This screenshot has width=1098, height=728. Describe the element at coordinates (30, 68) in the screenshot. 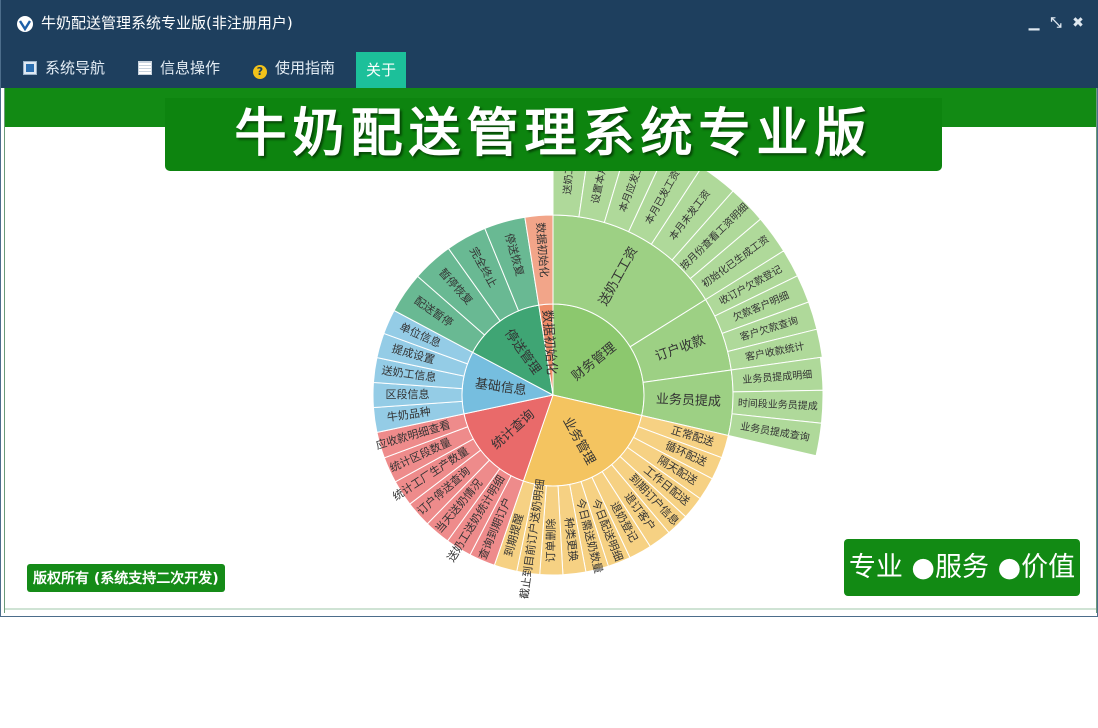

I see `window-icon` at that location.